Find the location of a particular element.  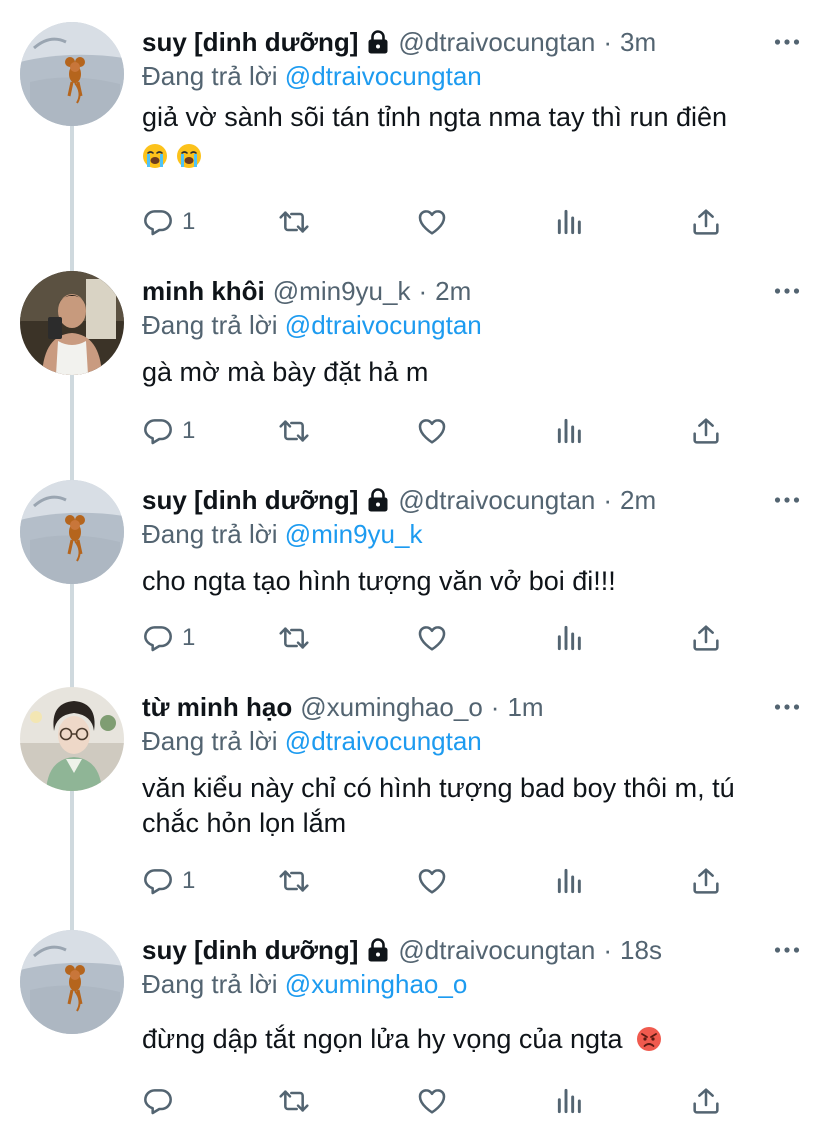

emoji-row is located at coordinates (472, 156).